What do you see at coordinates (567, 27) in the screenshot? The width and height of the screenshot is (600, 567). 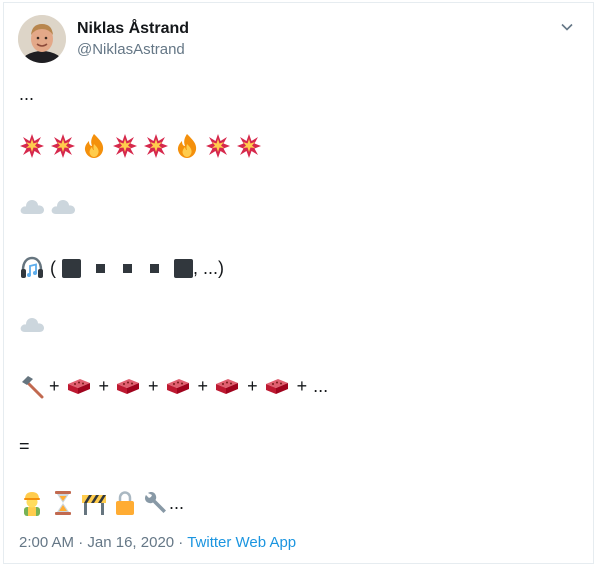 I see `chevron-down-icon` at bounding box center [567, 27].